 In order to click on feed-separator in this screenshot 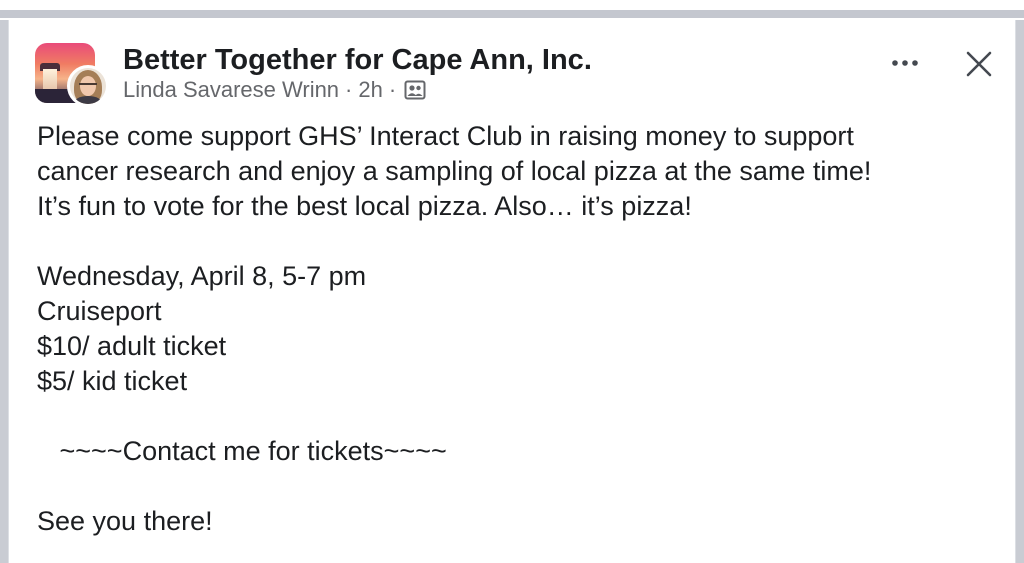, I will do `click(512, 14)`.